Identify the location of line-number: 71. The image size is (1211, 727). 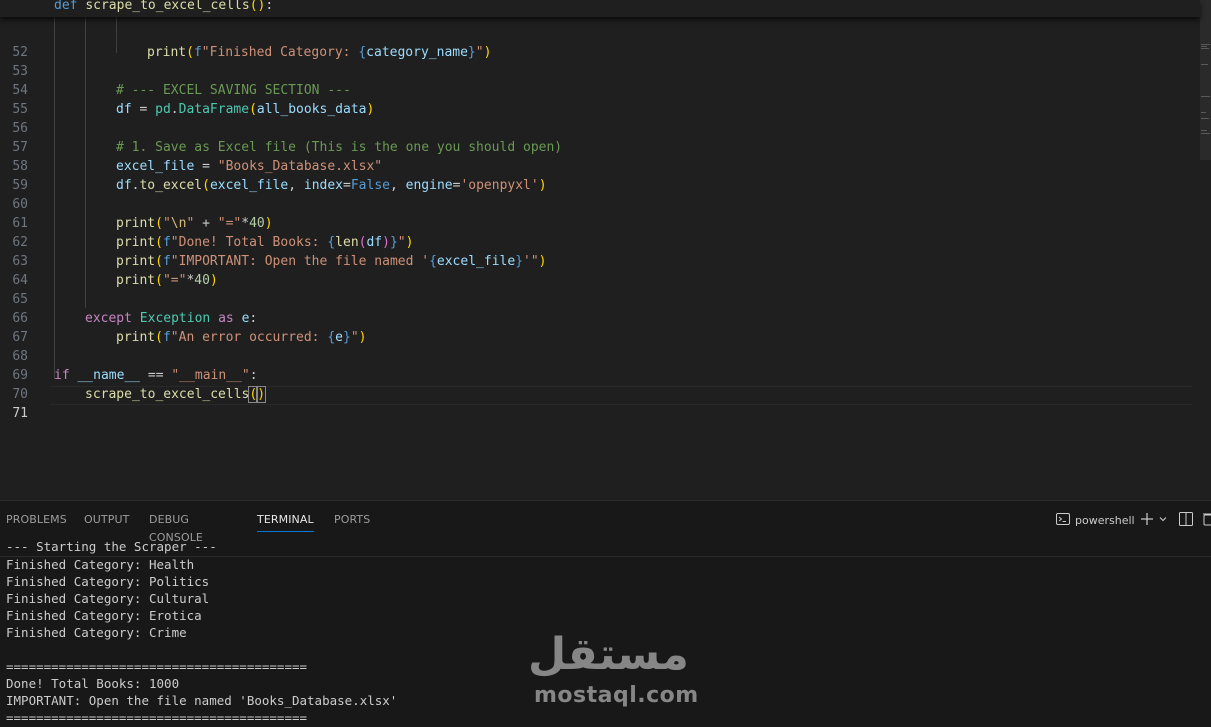
(20, 413).